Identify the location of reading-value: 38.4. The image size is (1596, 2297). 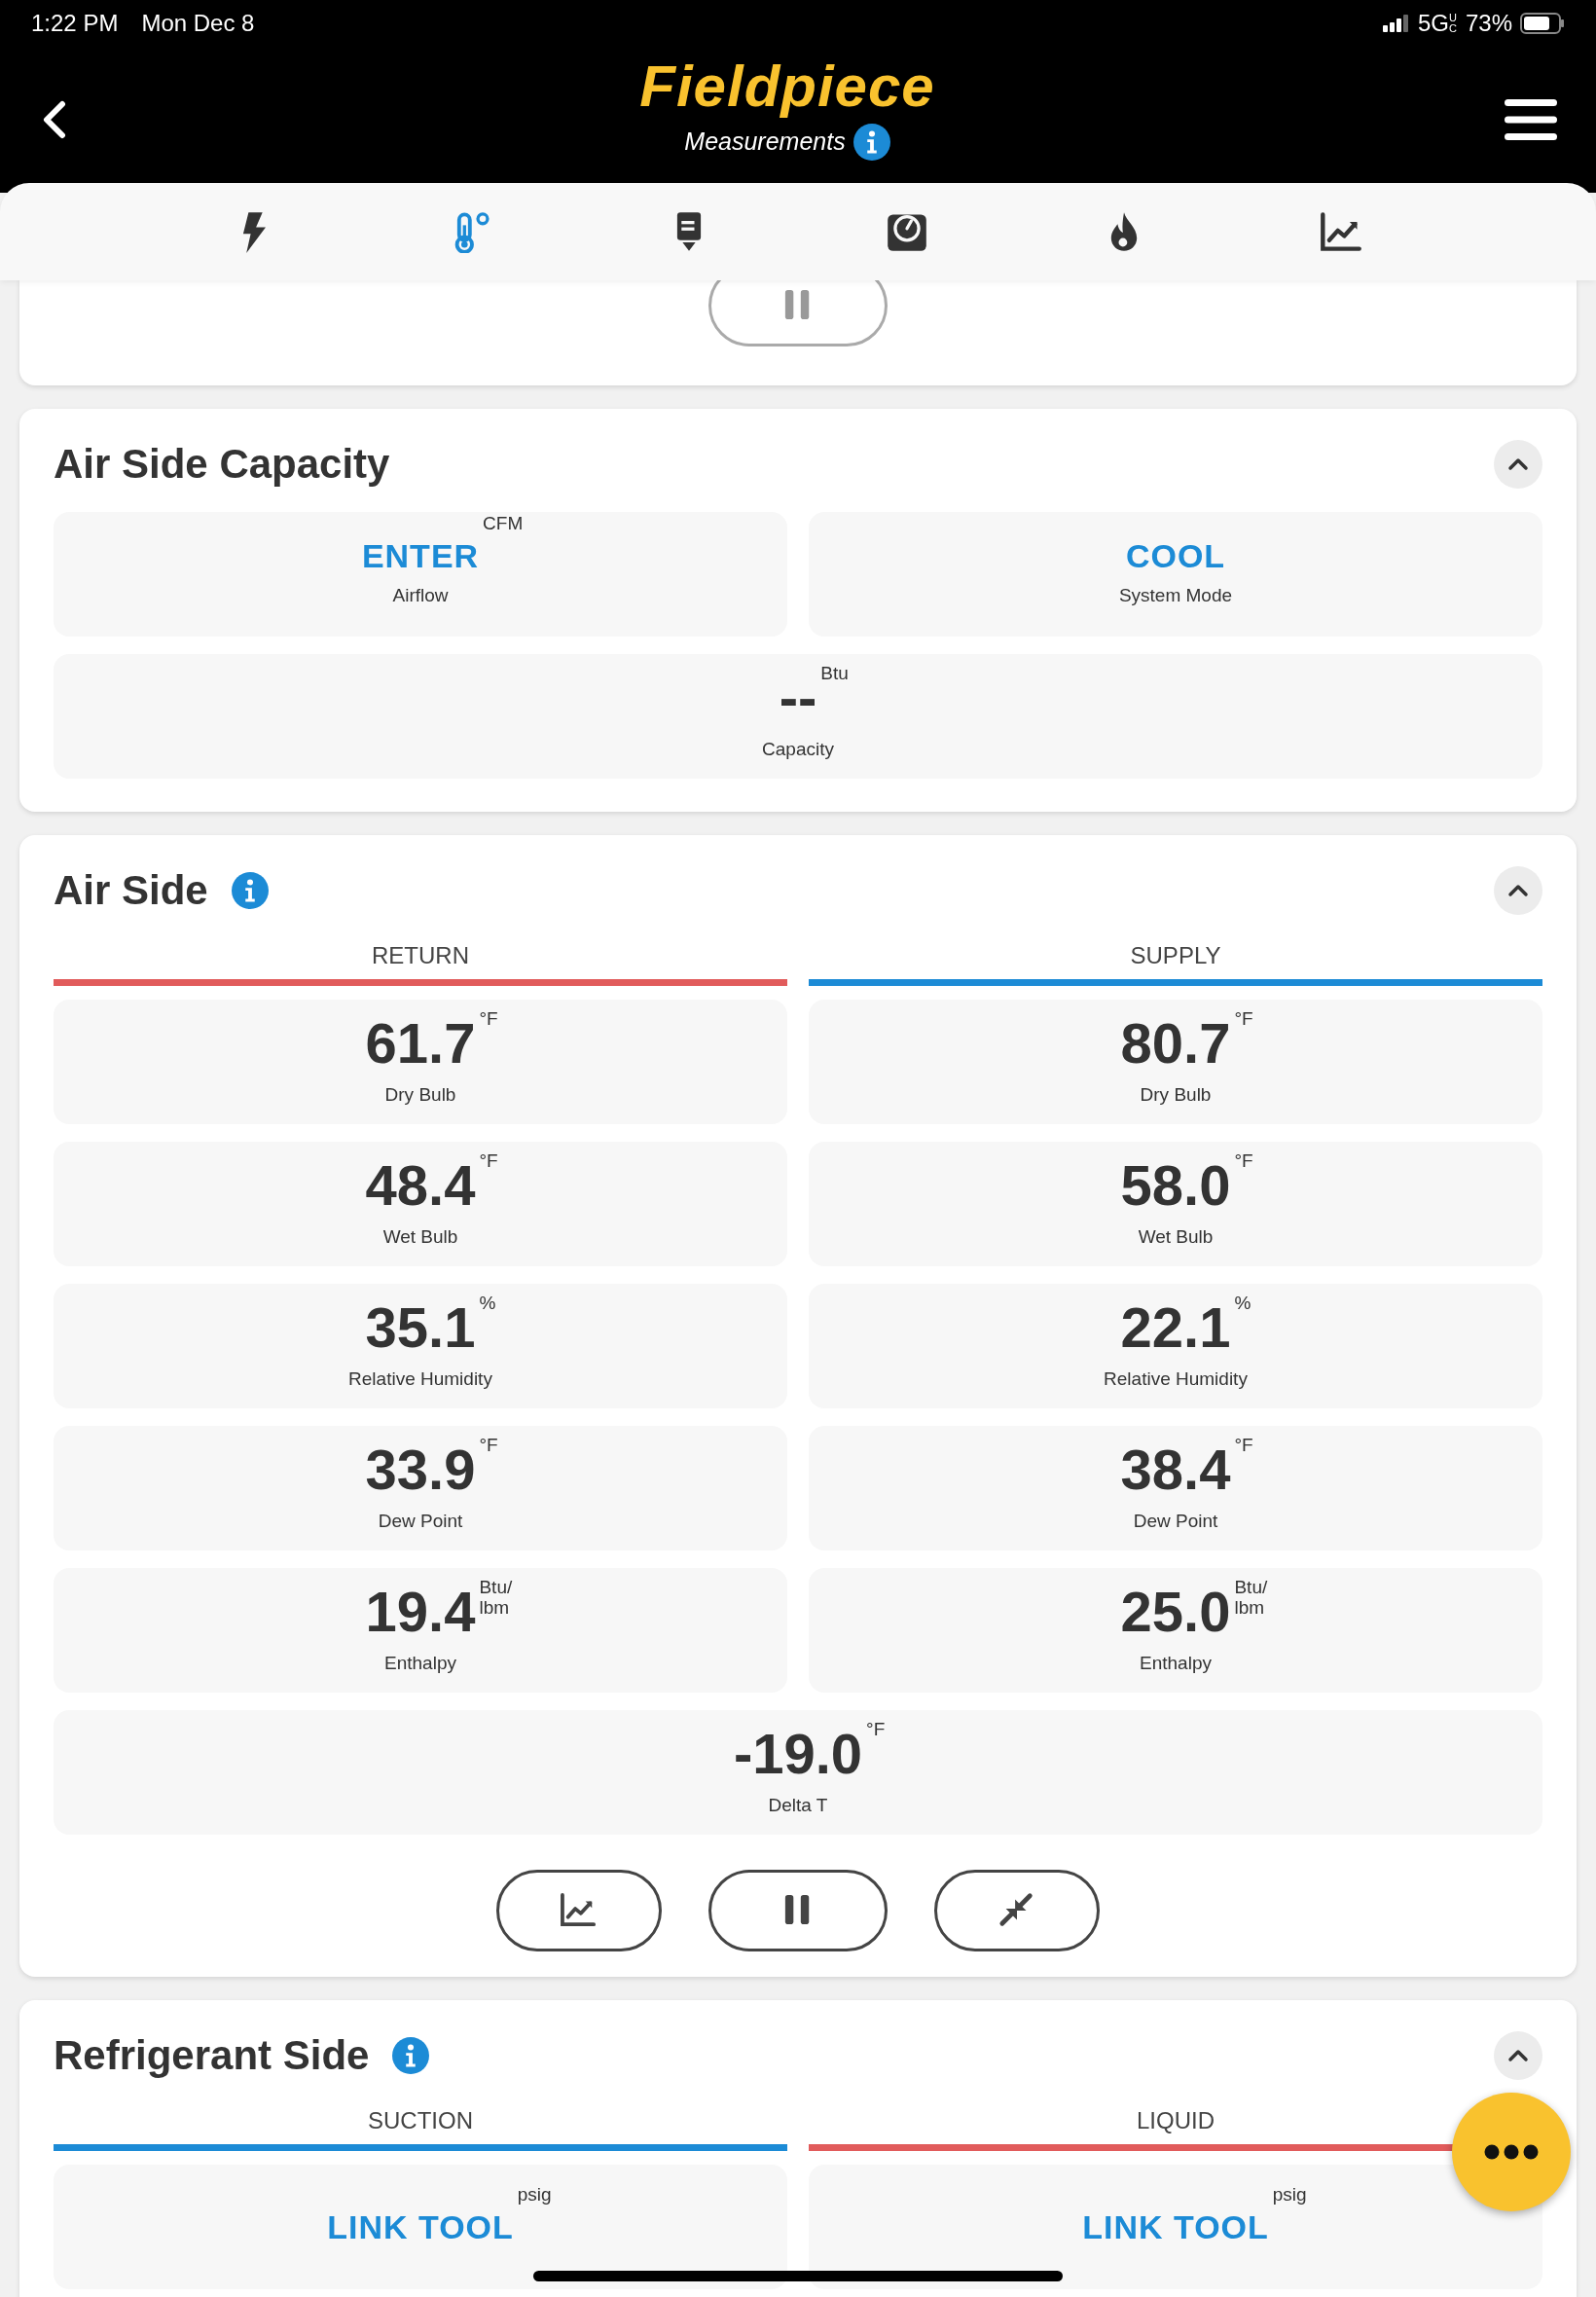
(1175, 1469).